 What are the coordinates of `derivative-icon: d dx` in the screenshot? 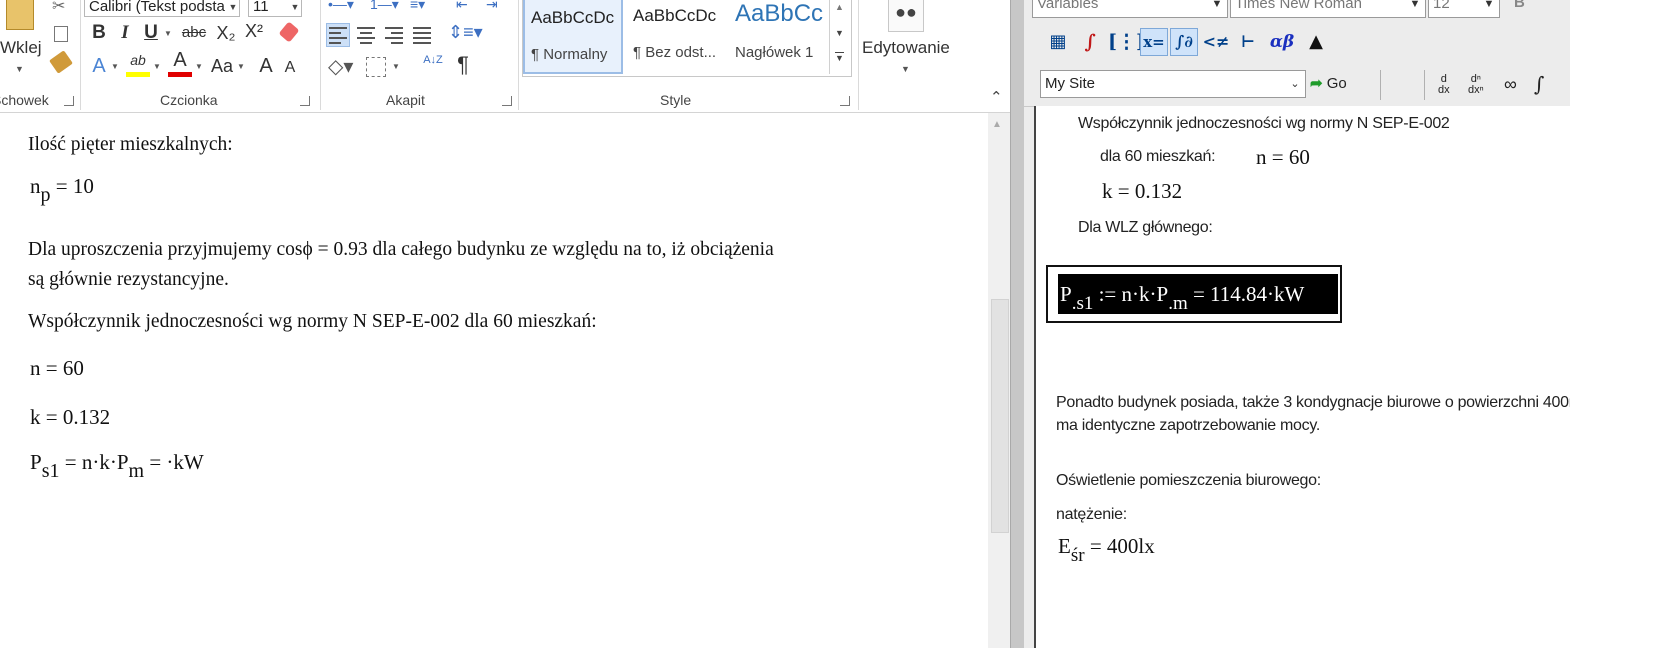 It's located at (1444, 85).